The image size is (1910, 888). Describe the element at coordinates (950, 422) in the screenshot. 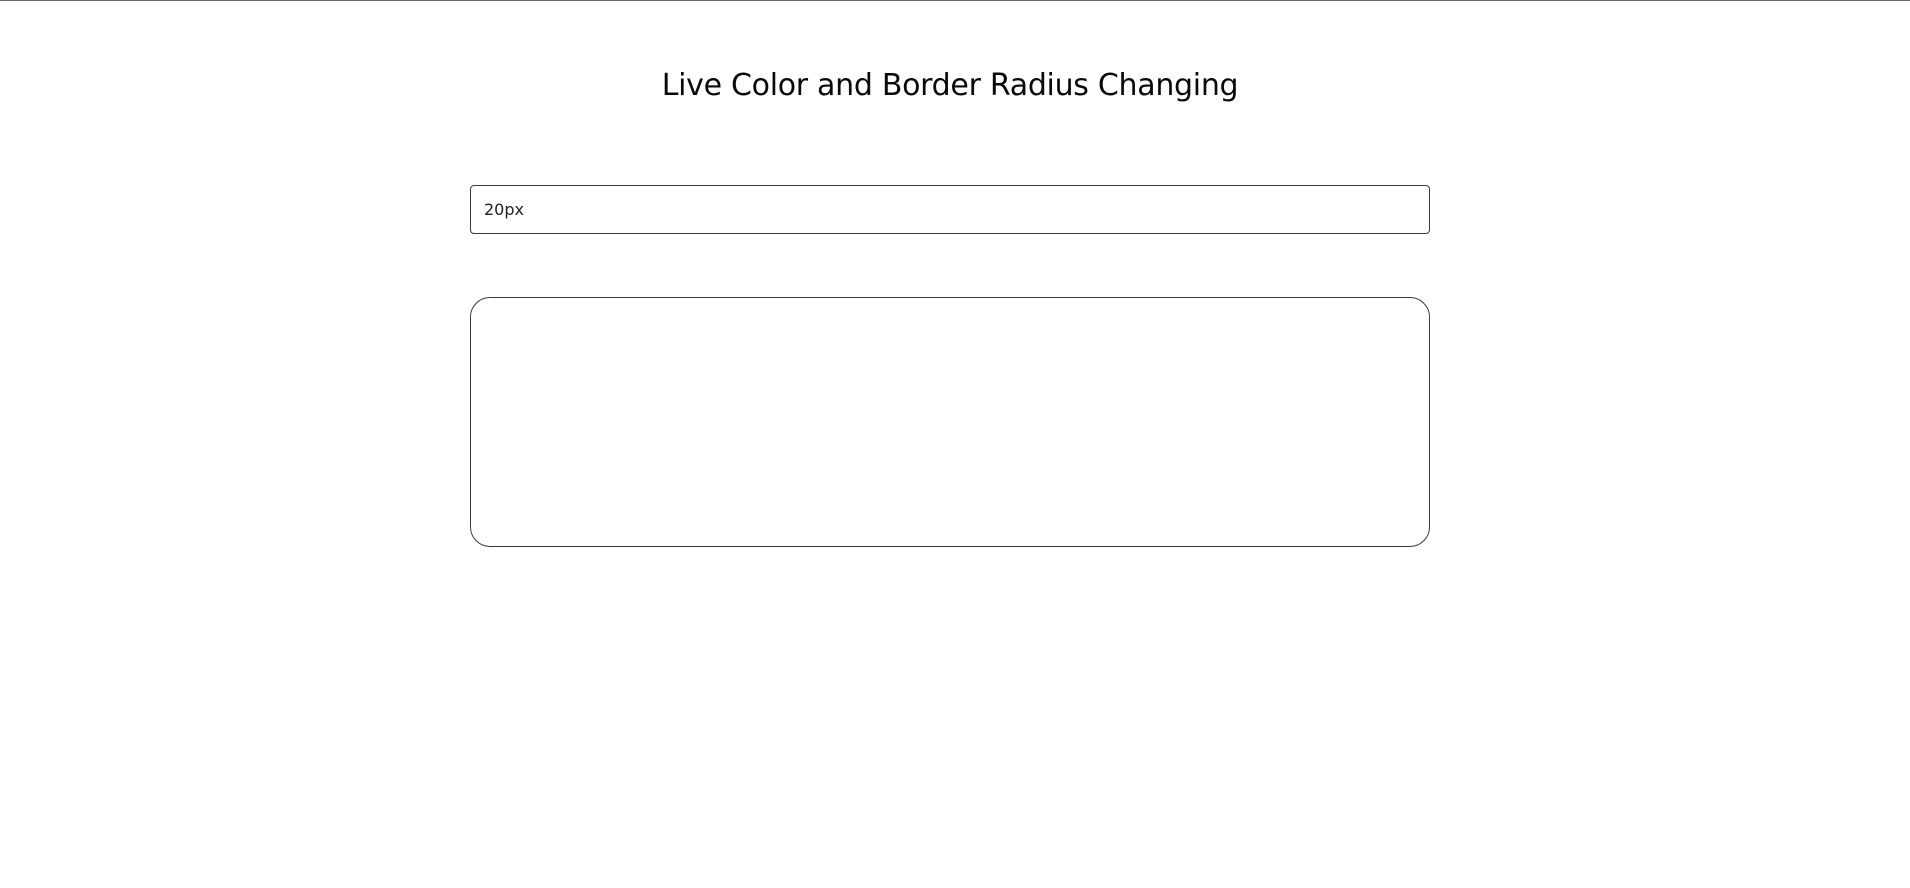

I see `preview-box` at that location.